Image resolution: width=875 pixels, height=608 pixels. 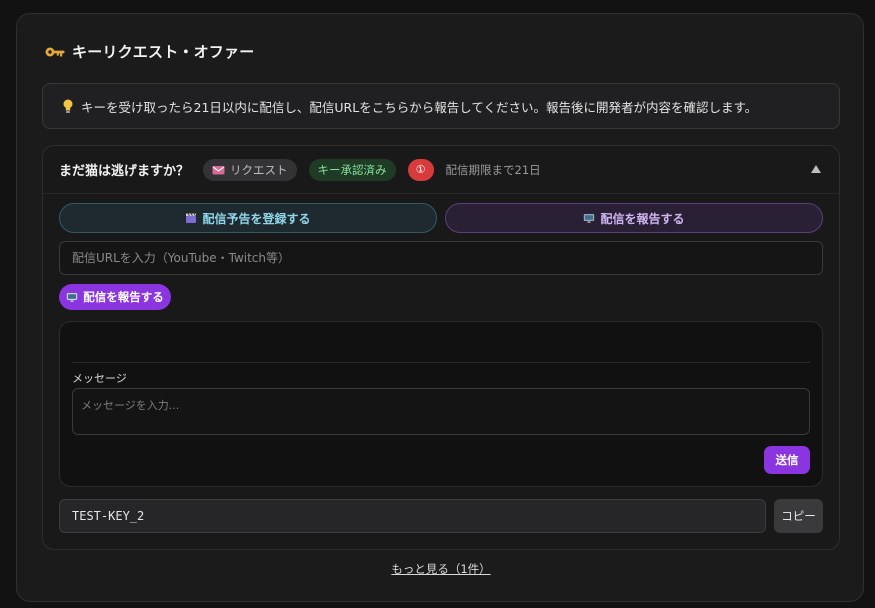 I want to click on report-stream-label: 配信を報告する, so click(x=123, y=297).